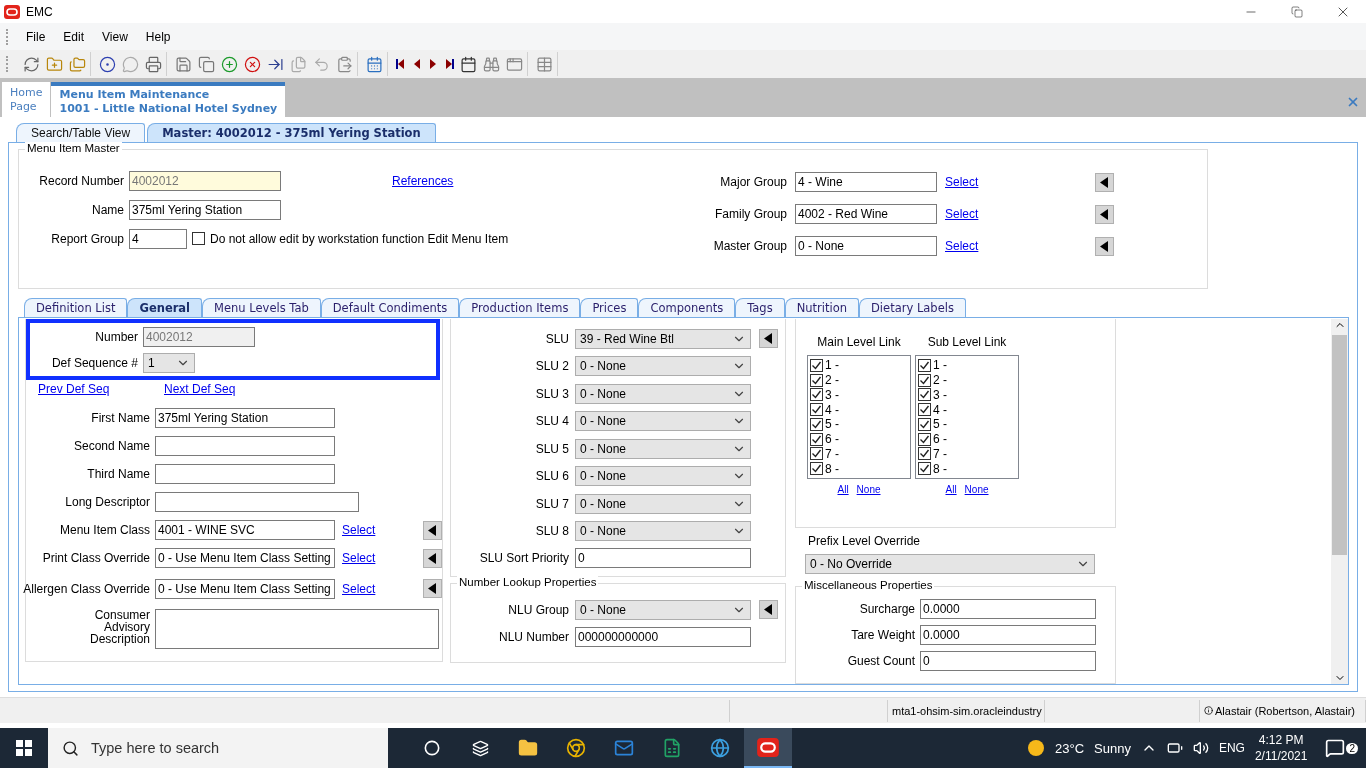 The width and height of the screenshot is (1366, 768). What do you see at coordinates (417, 64) in the screenshot?
I see `previous-record-icon` at bounding box center [417, 64].